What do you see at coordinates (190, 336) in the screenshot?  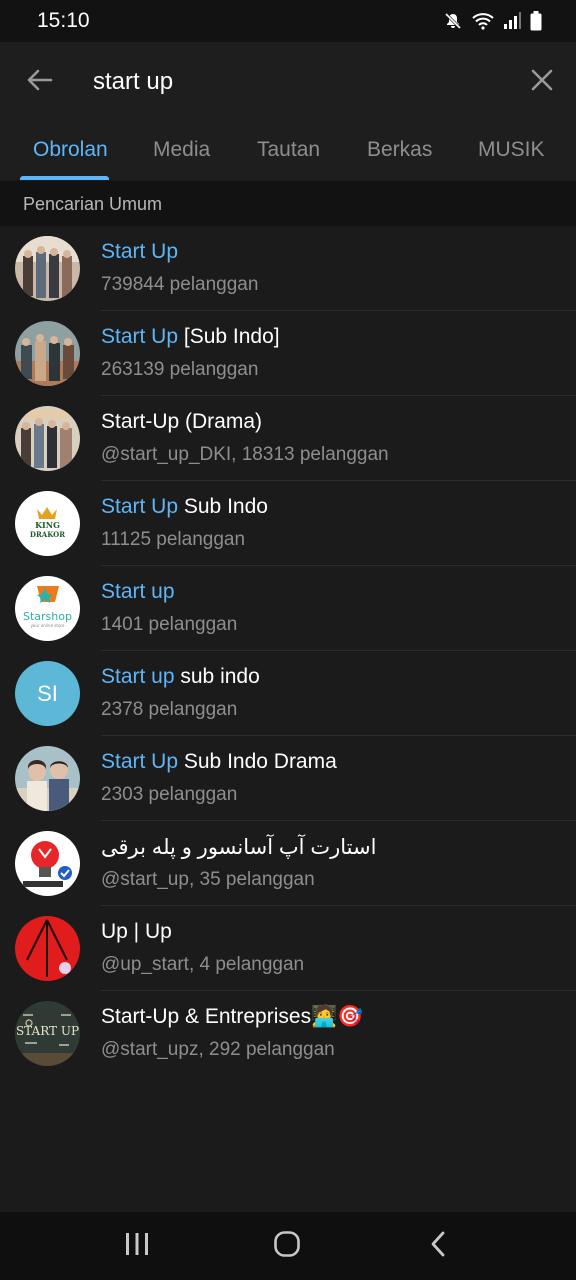 I see `result-title: Start Up [Sub Indo]` at bounding box center [190, 336].